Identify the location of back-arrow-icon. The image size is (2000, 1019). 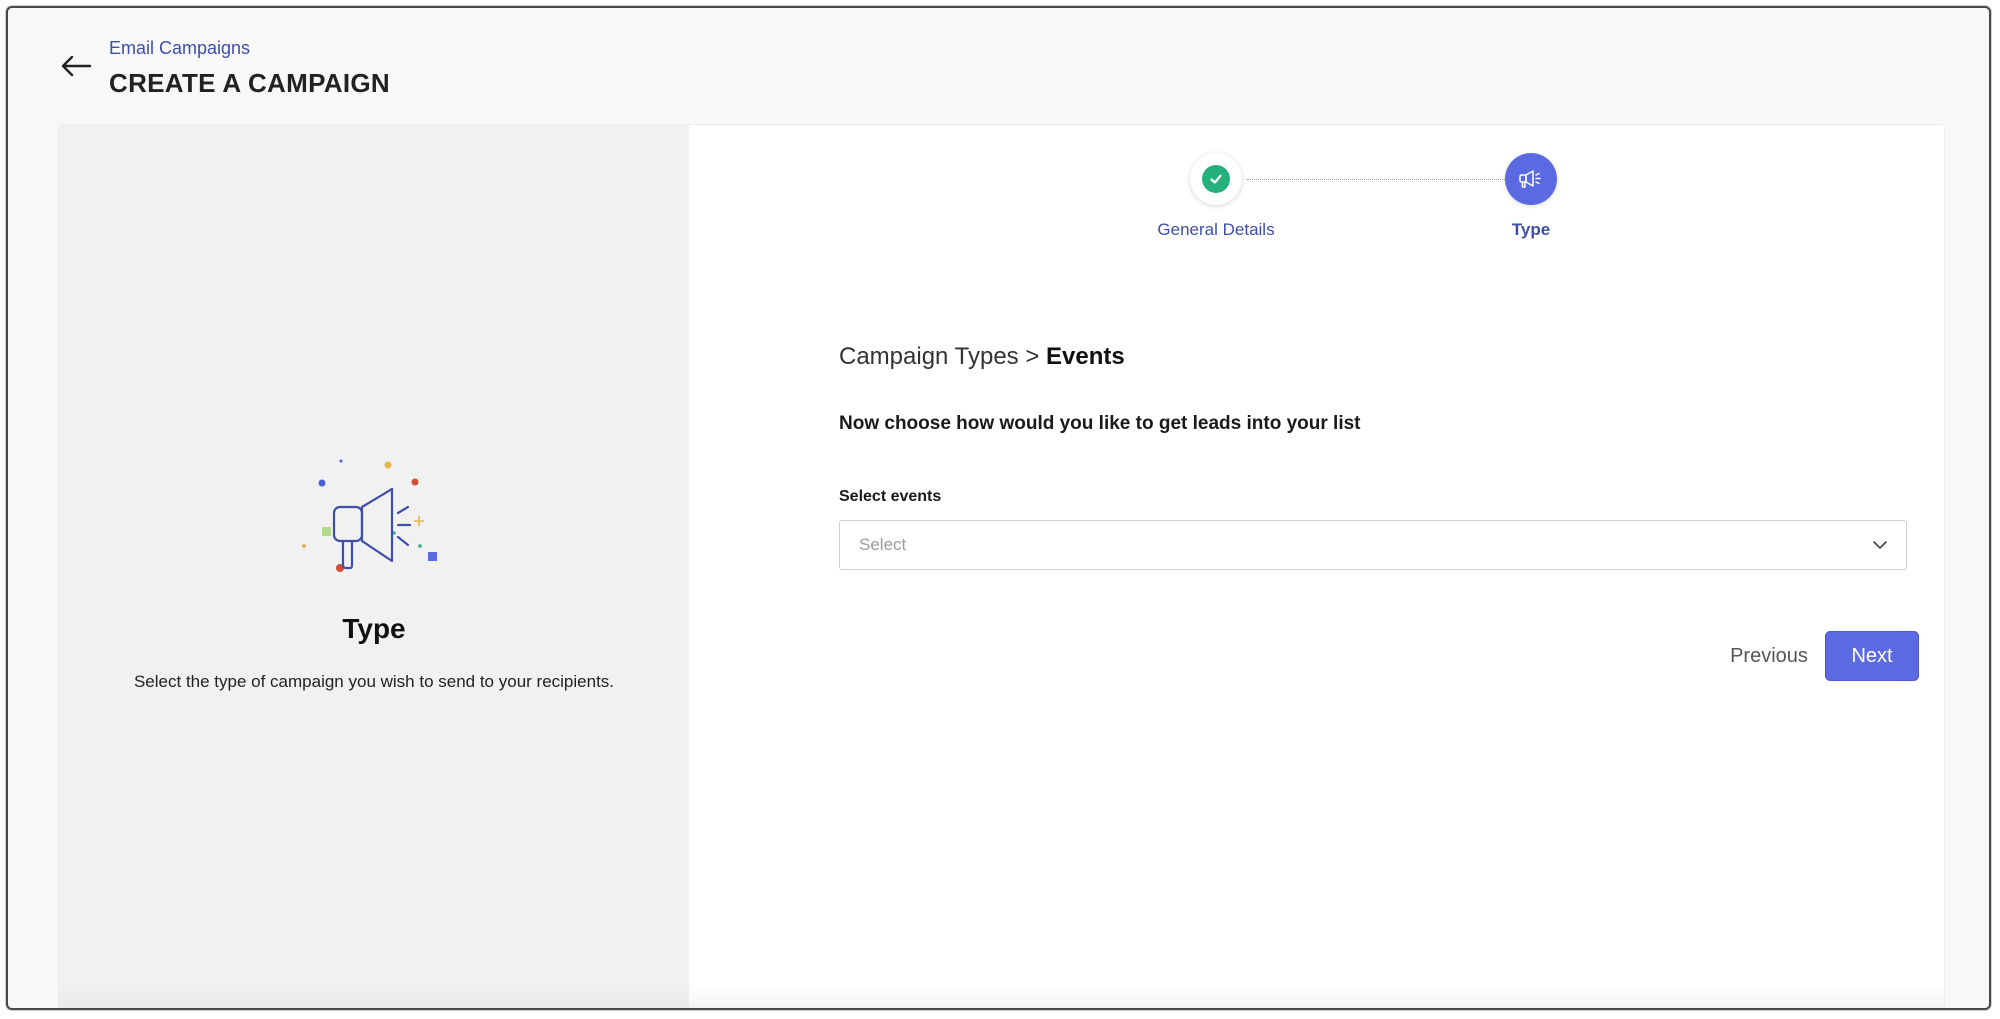
(76, 66).